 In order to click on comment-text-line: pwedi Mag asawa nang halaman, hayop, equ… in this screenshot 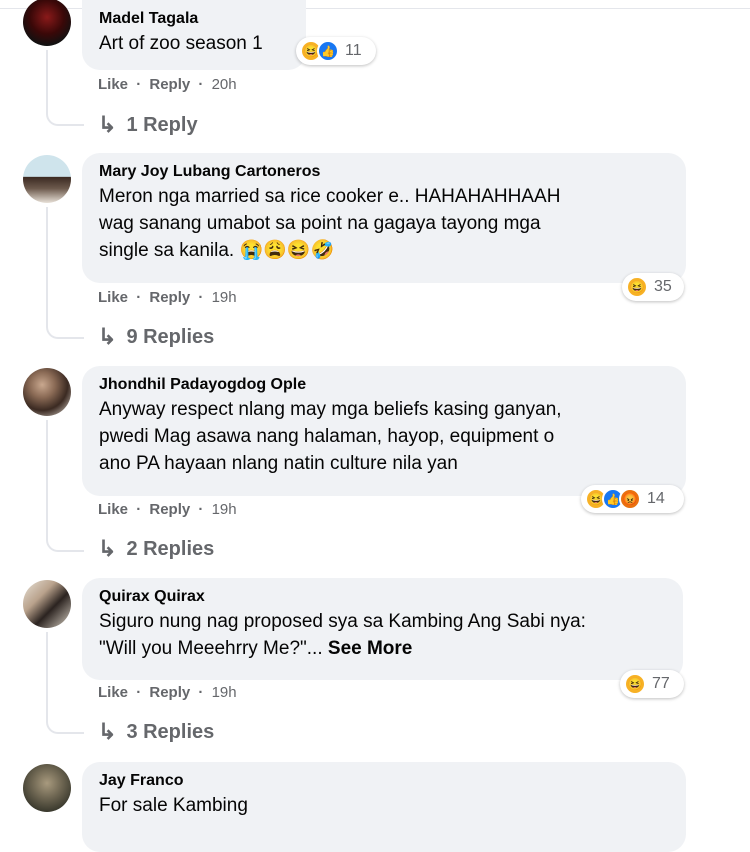, I will do `click(327, 436)`.